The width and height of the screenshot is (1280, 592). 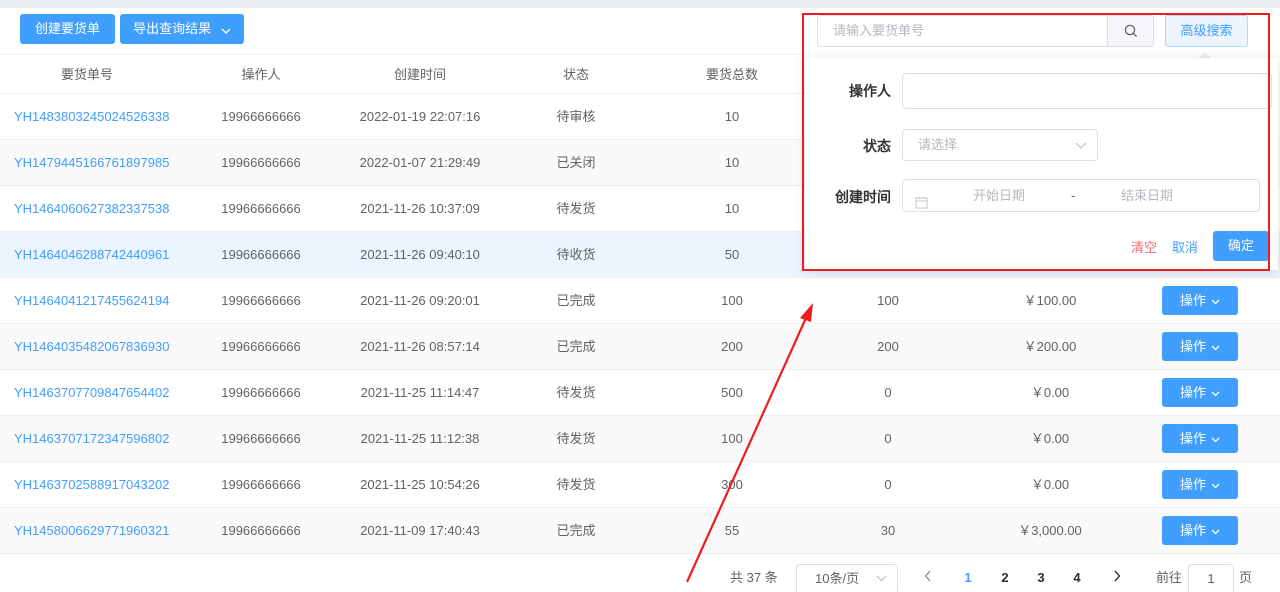 What do you see at coordinates (420, 162) in the screenshot?
I see `created-time-cell: 2022-01-07 21:29:49` at bounding box center [420, 162].